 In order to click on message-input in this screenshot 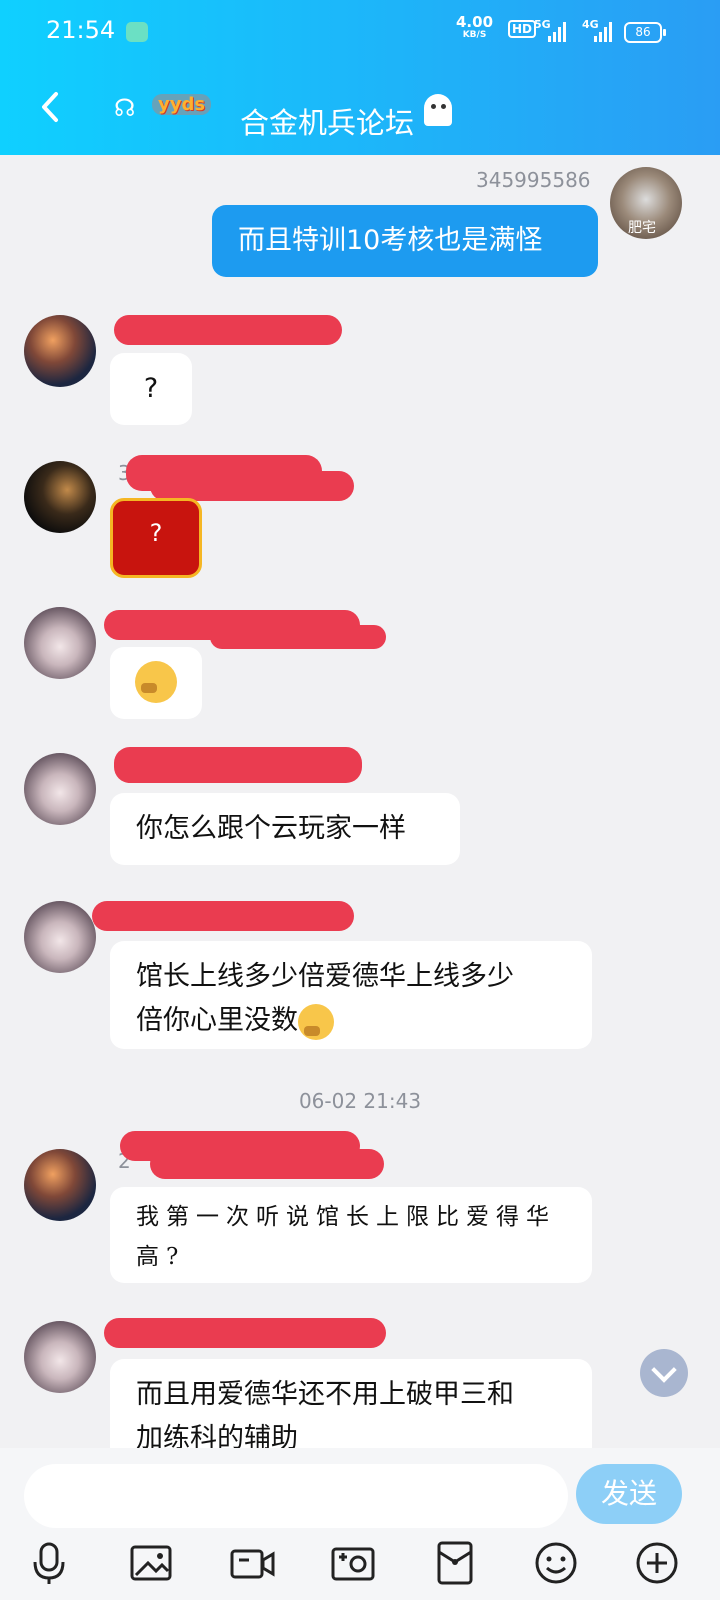, I will do `click(296, 1496)`.